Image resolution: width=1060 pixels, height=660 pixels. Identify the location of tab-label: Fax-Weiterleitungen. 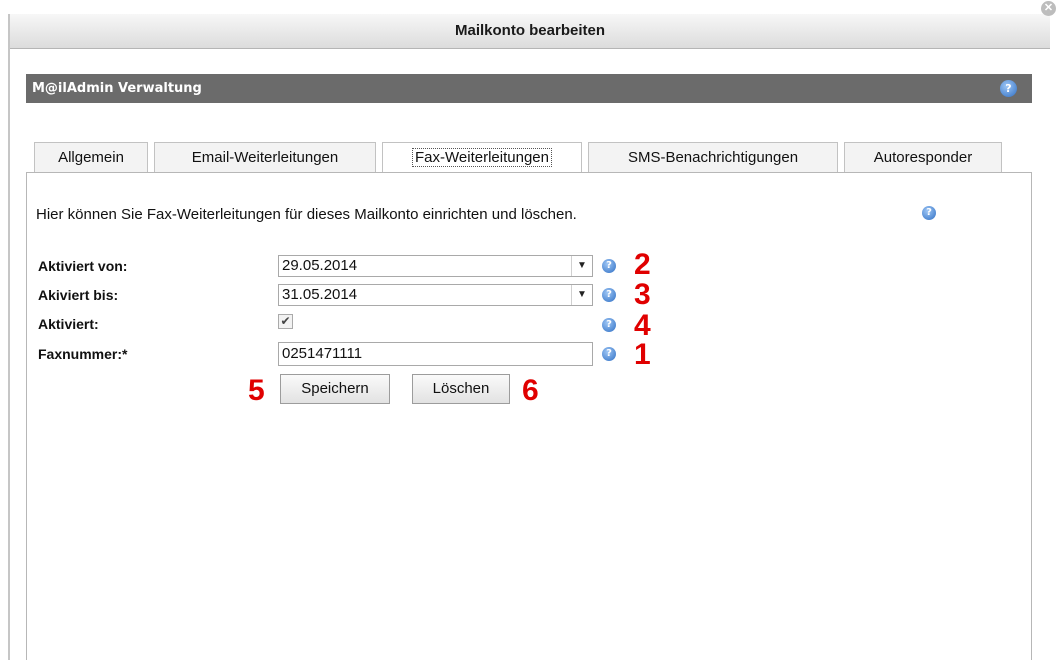
(482, 157).